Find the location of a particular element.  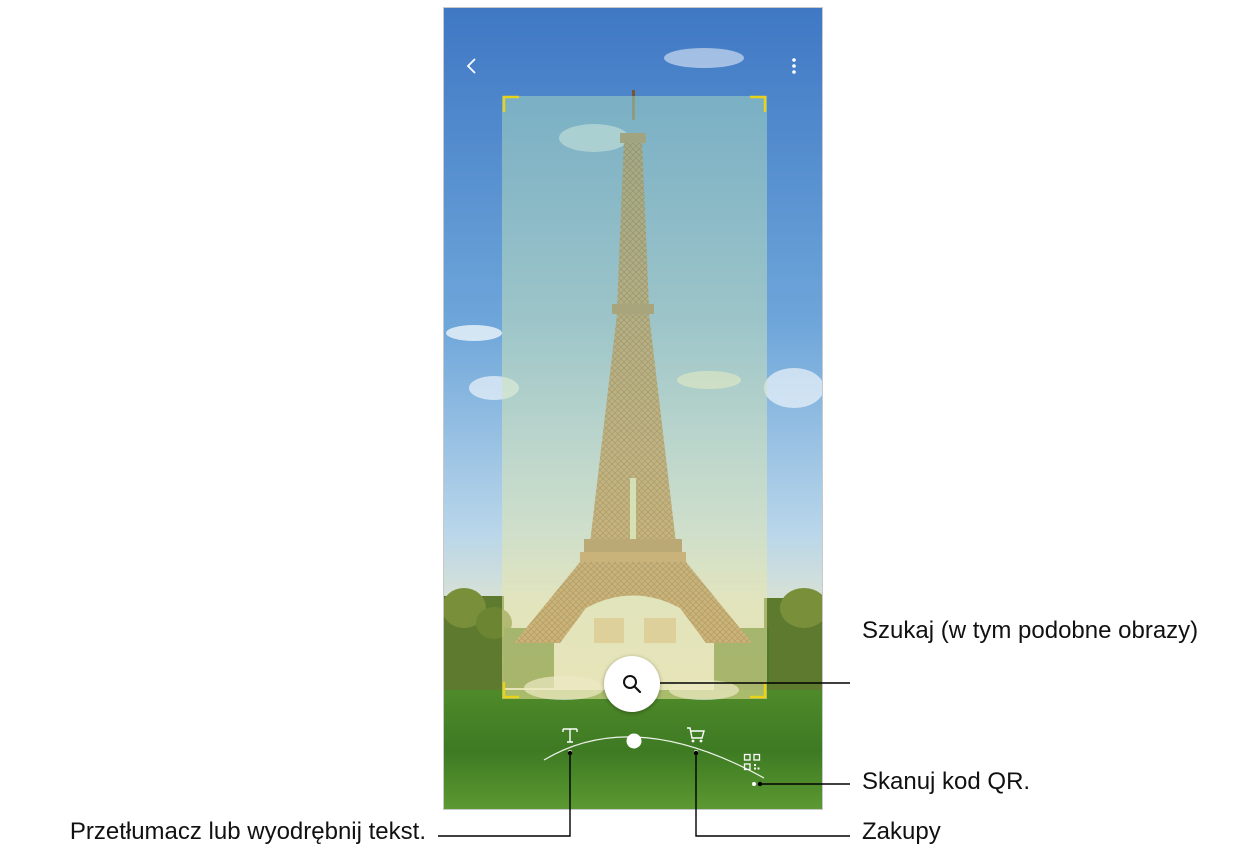

qr-mode-button is located at coordinates (752, 762).